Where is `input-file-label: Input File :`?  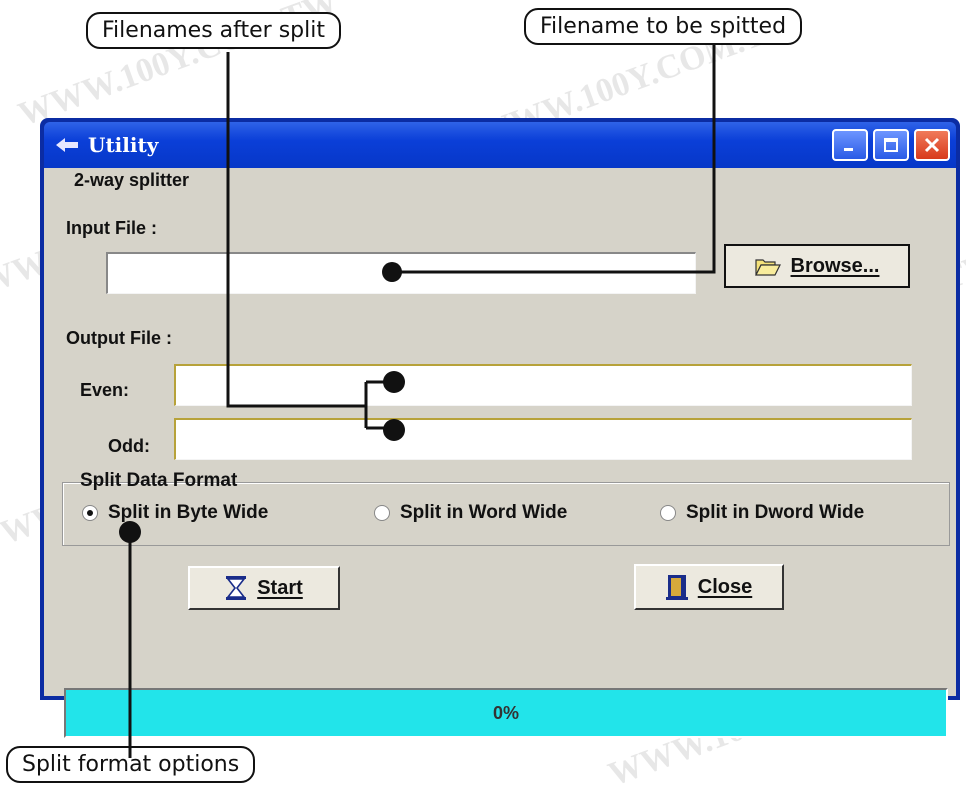 input-file-label: Input File : is located at coordinates (111, 228).